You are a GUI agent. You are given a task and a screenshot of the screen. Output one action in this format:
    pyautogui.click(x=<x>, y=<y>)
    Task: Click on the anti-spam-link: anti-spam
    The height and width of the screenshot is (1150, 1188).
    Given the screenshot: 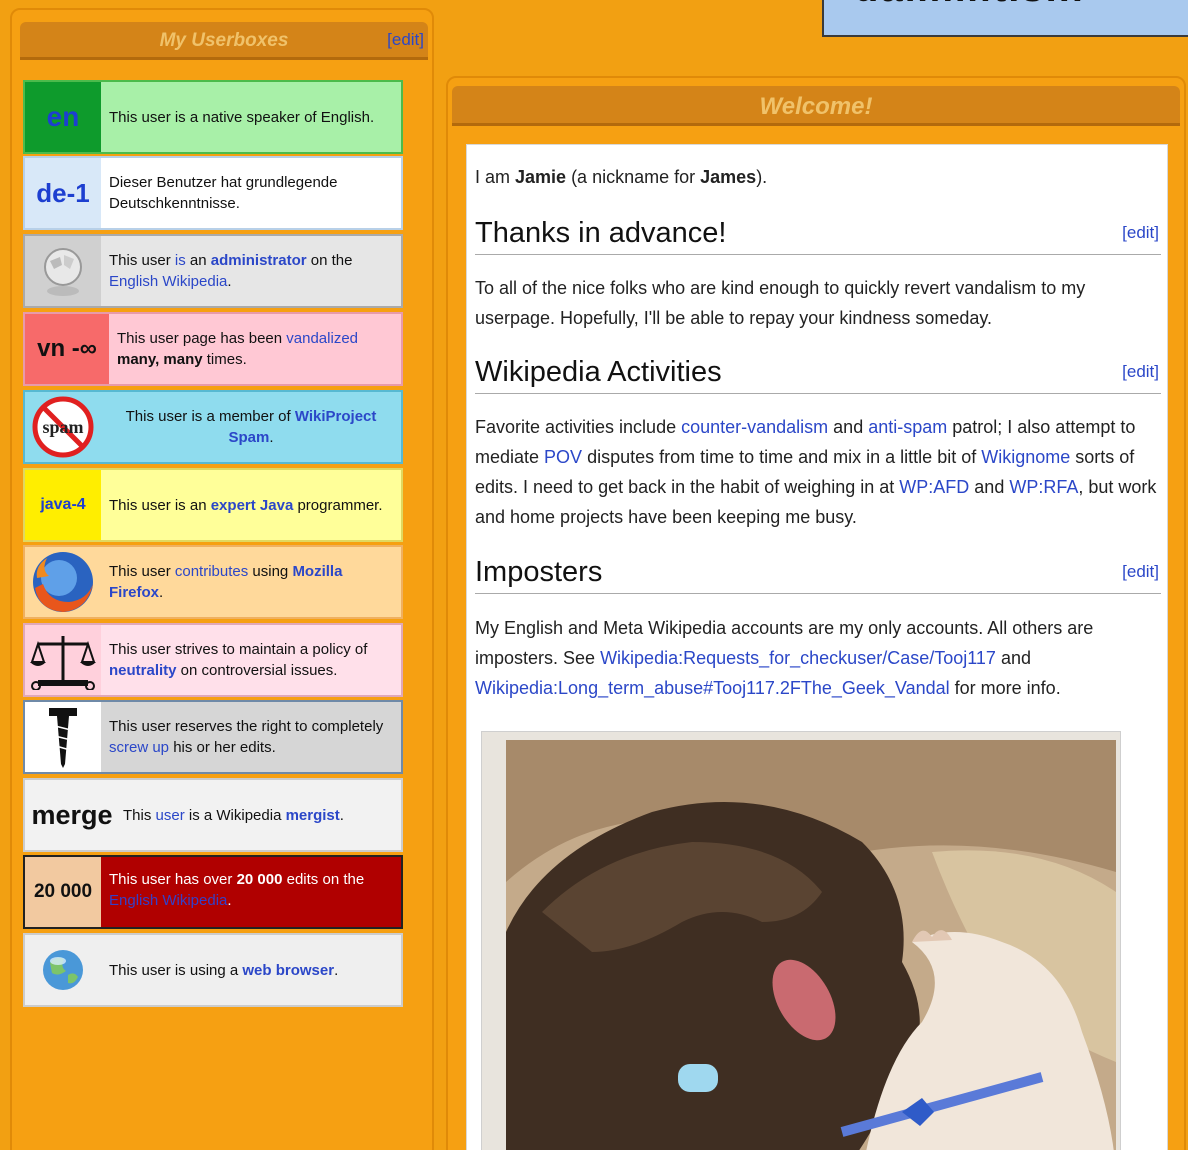 What is the action you would take?
    pyautogui.click(x=907, y=427)
    